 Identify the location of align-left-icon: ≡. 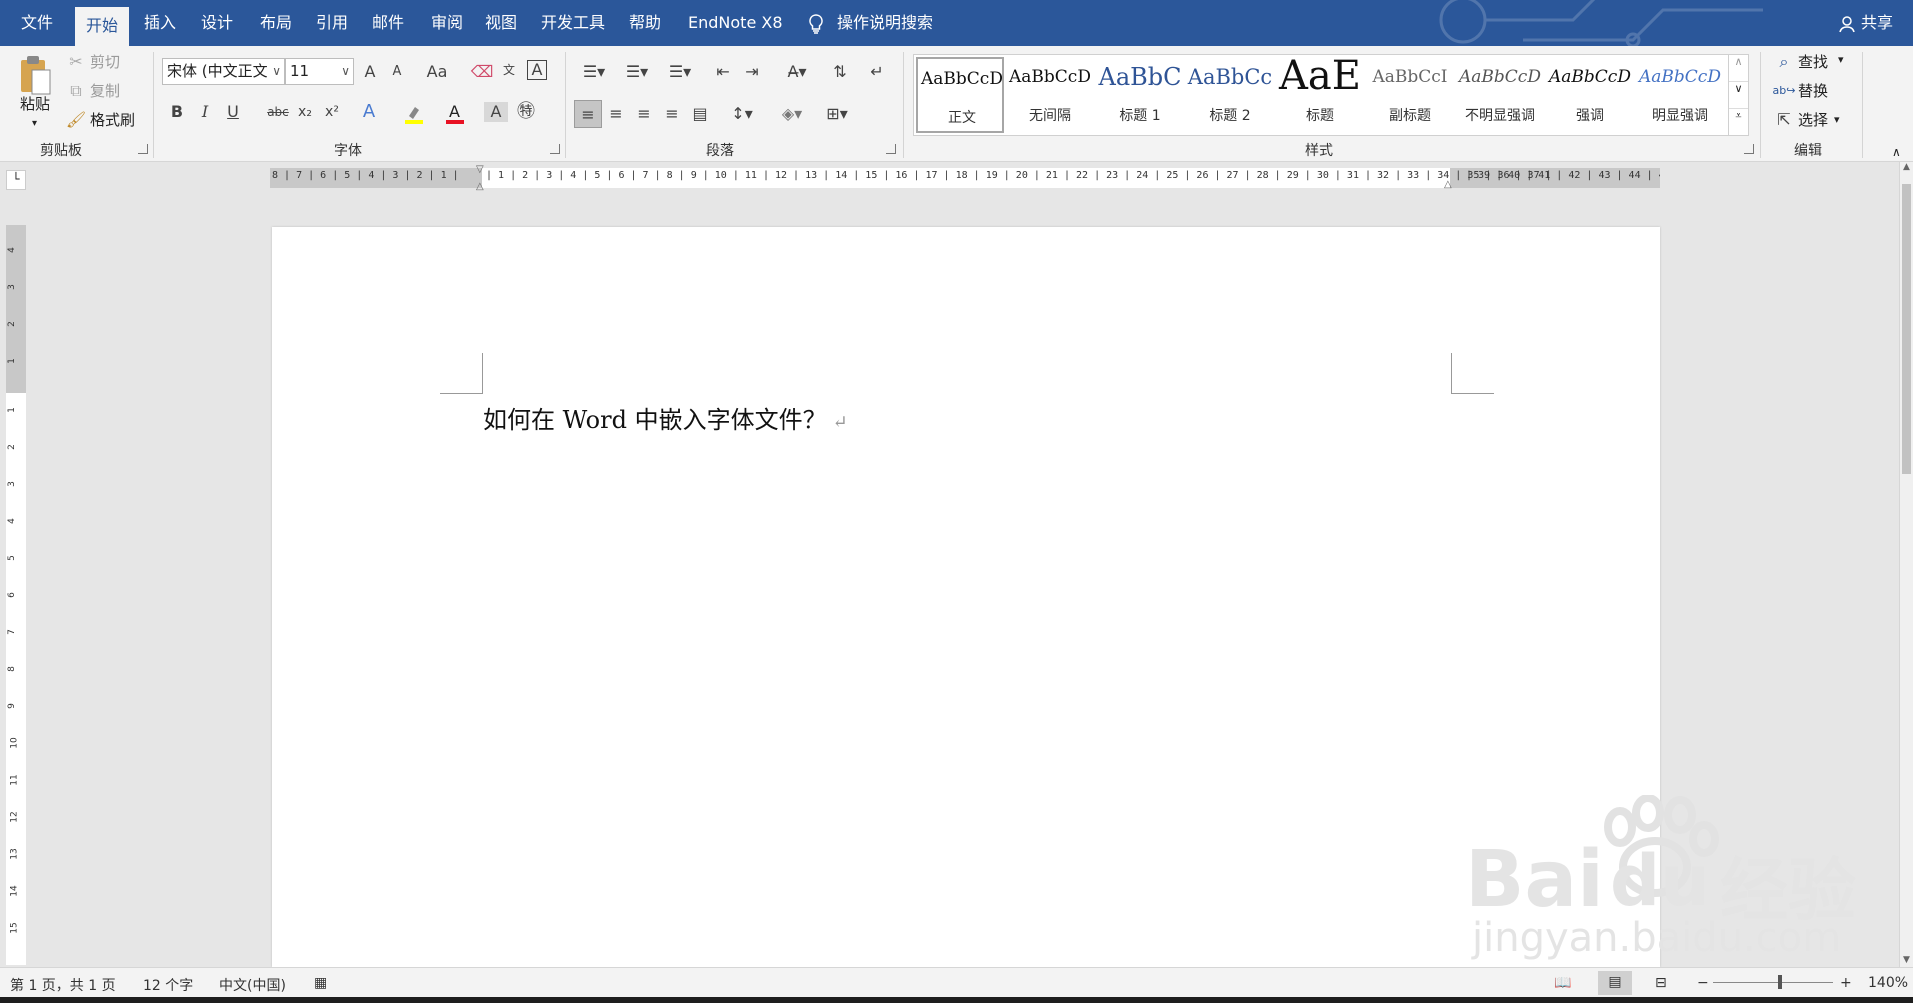
(588, 114).